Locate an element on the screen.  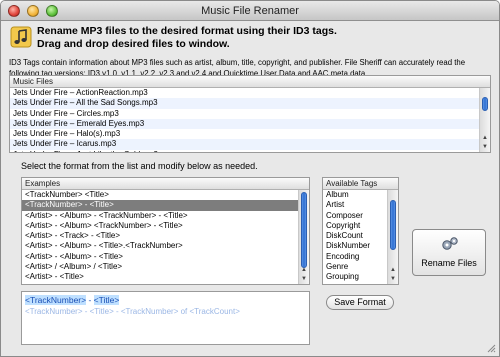
file-list-item: Jets Under Fire – Circles.mp3 is located at coordinates (250, 114).